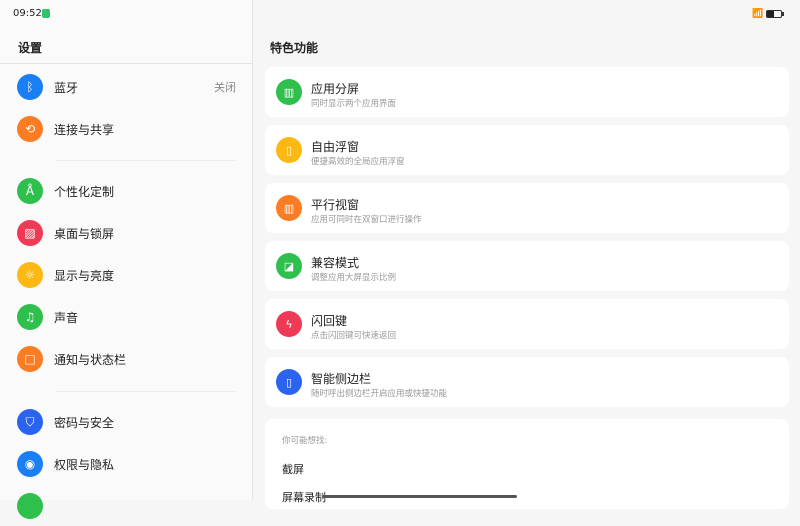 This screenshot has height=526, width=800. Describe the element at coordinates (126, 422) in the screenshot. I see `sidebar-item: ⛉ 密码与安全` at that location.